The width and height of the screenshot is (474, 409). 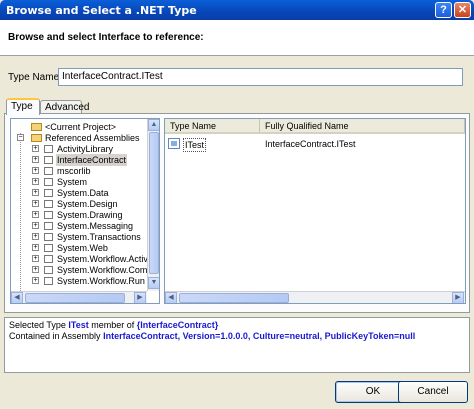 What do you see at coordinates (23, 106) in the screenshot?
I see `tab-type: Type` at bounding box center [23, 106].